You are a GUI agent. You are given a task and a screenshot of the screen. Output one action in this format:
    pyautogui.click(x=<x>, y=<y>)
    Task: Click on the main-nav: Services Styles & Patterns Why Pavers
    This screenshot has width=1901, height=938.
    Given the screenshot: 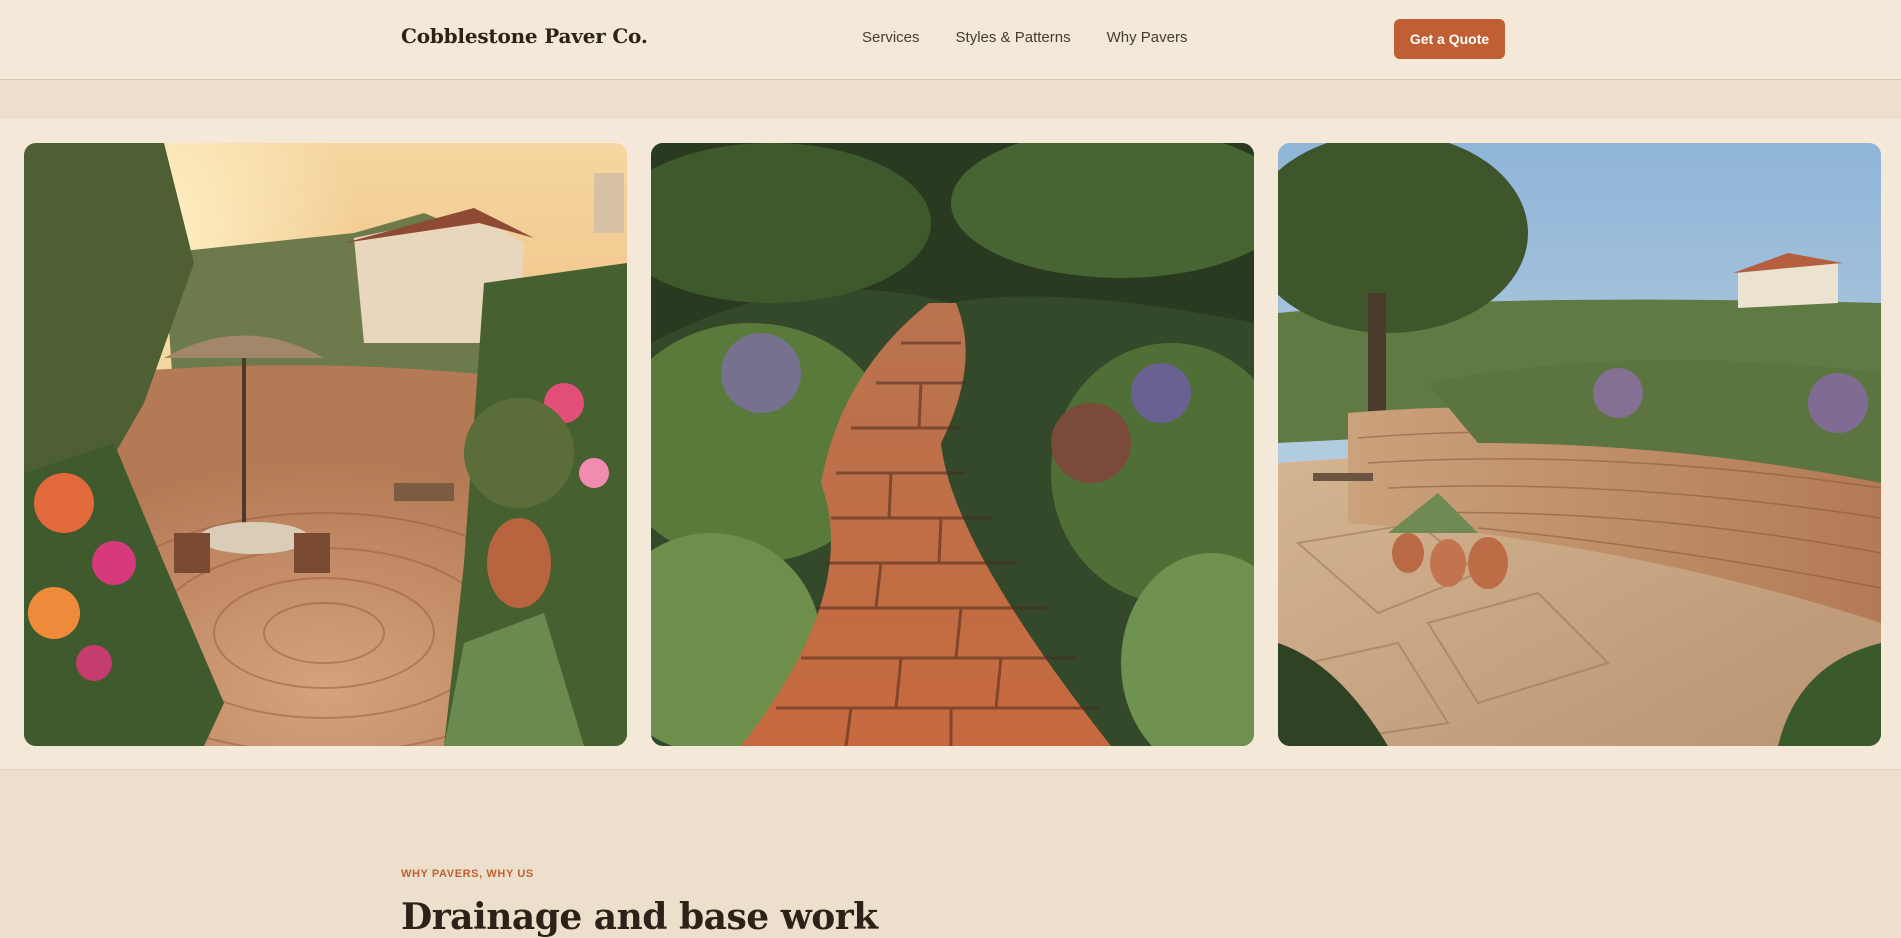 What is the action you would take?
    pyautogui.click(x=1024, y=37)
    